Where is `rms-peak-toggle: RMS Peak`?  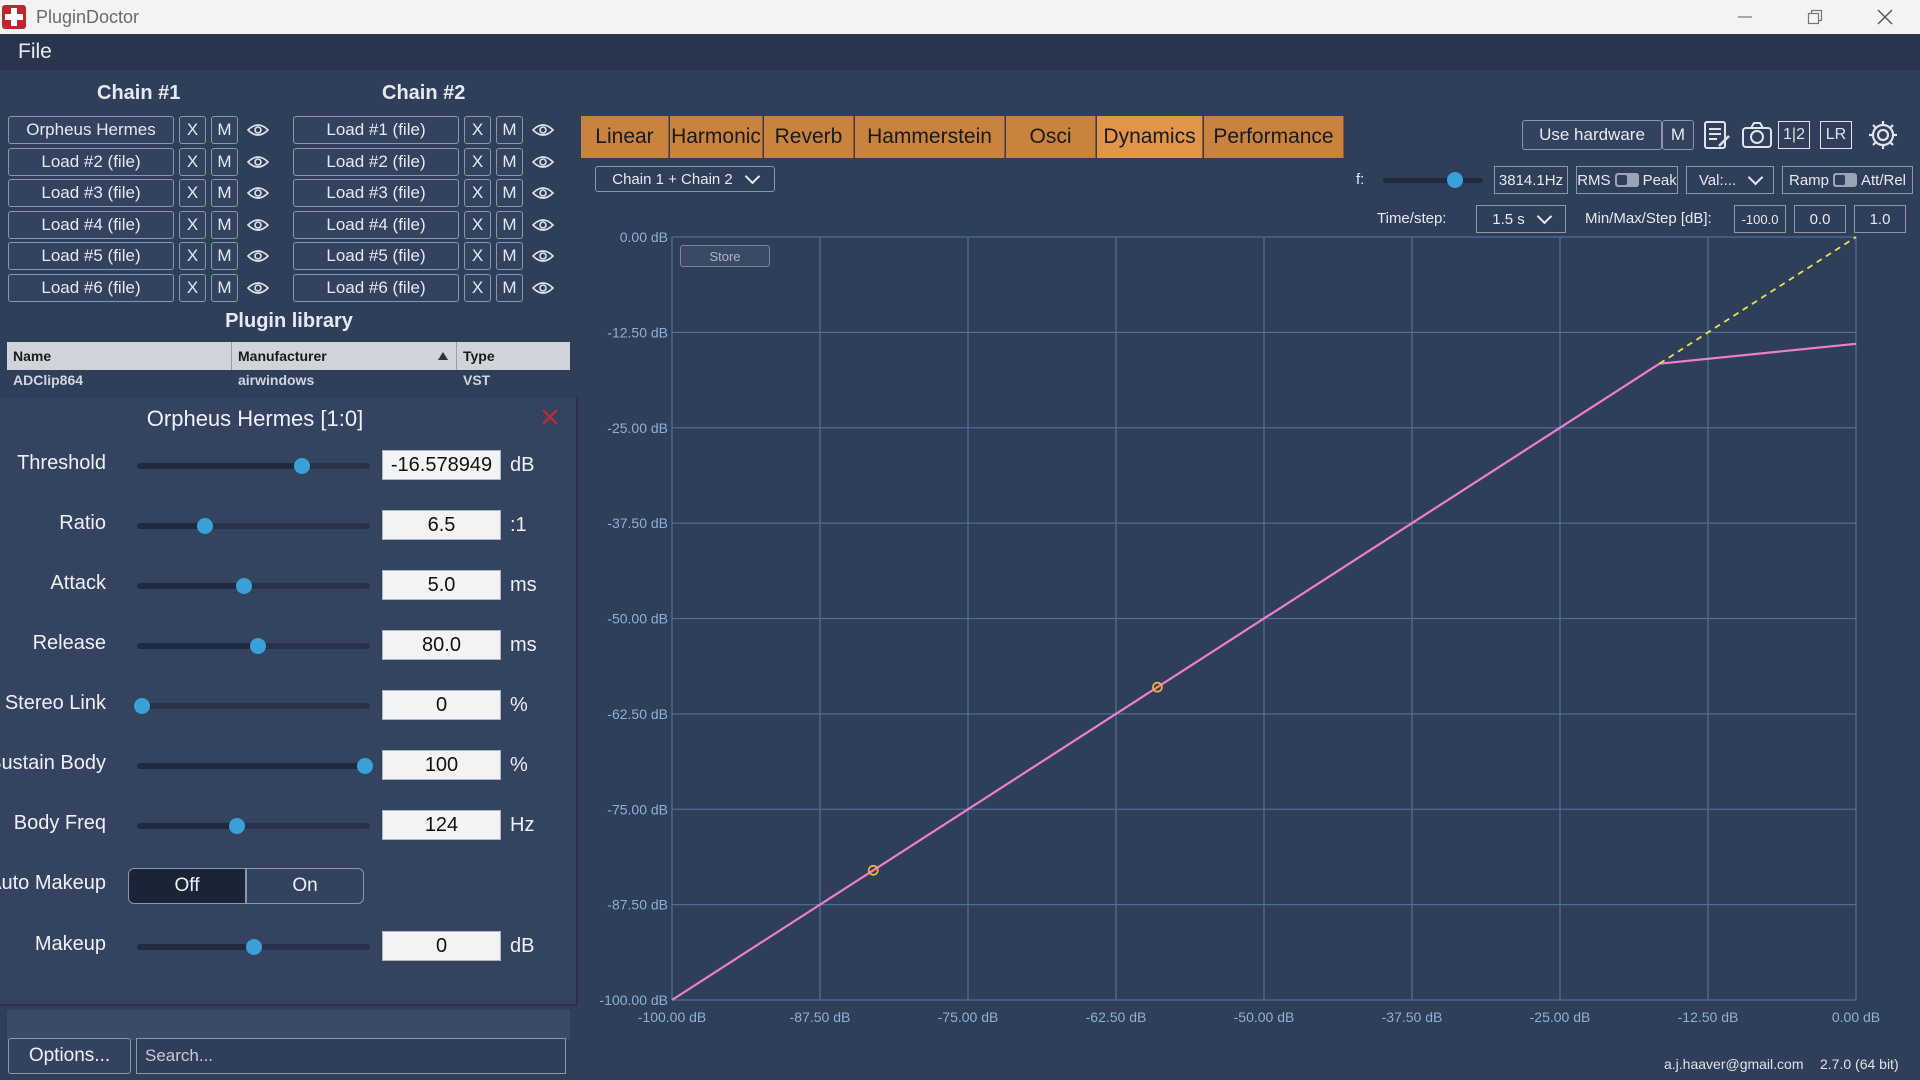 rms-peak-toggle: RMS Peak is located at coordinates (1627, 180).